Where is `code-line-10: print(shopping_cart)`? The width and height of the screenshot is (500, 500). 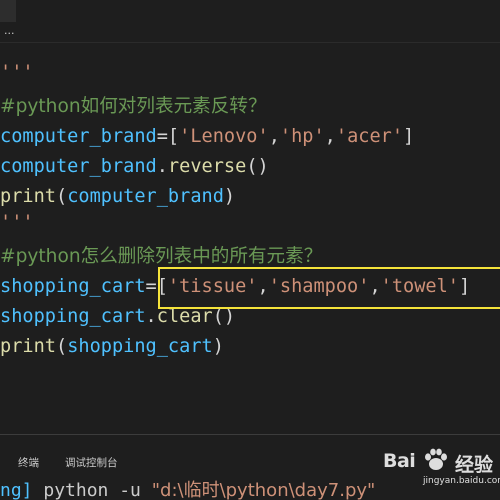 code-line-10: print(shopping_cart) is located at coordinates (250, 347).